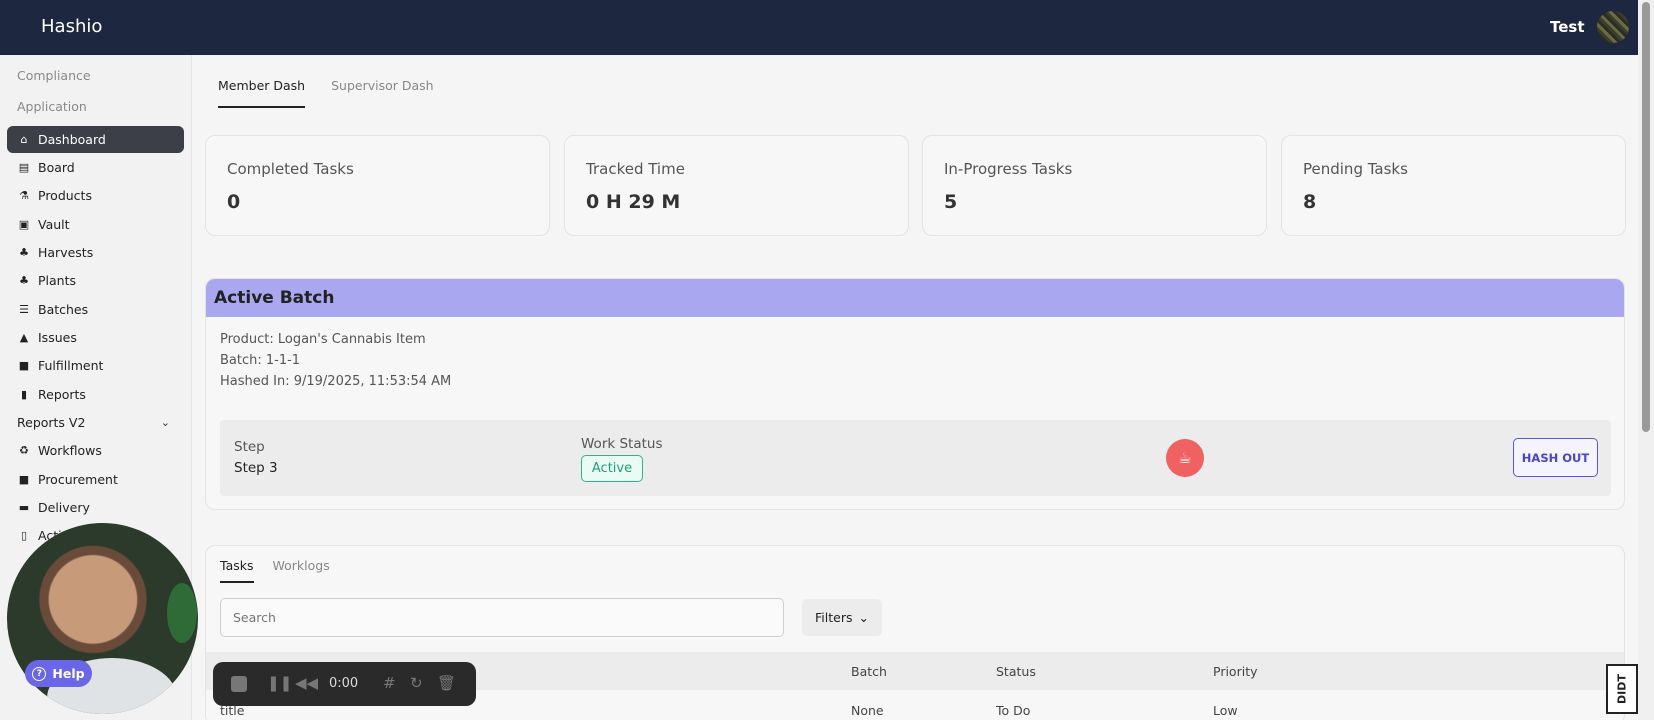 This screenshot has height=720, width=1654. I want to click on sidebar-item-label: Delivery, so click(64, 507).